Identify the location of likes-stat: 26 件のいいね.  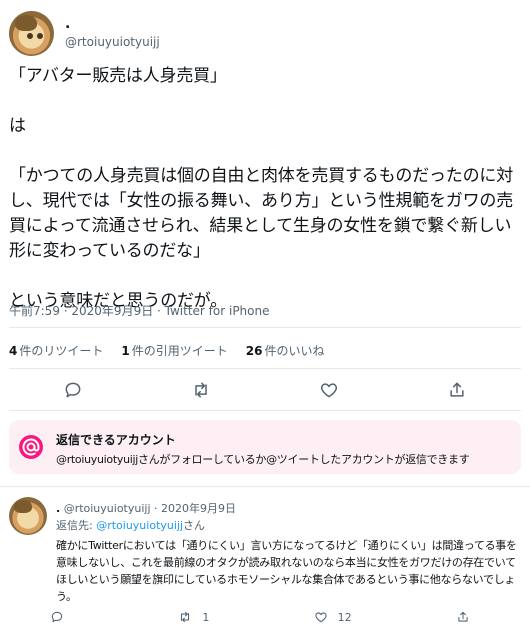
(285, 350).